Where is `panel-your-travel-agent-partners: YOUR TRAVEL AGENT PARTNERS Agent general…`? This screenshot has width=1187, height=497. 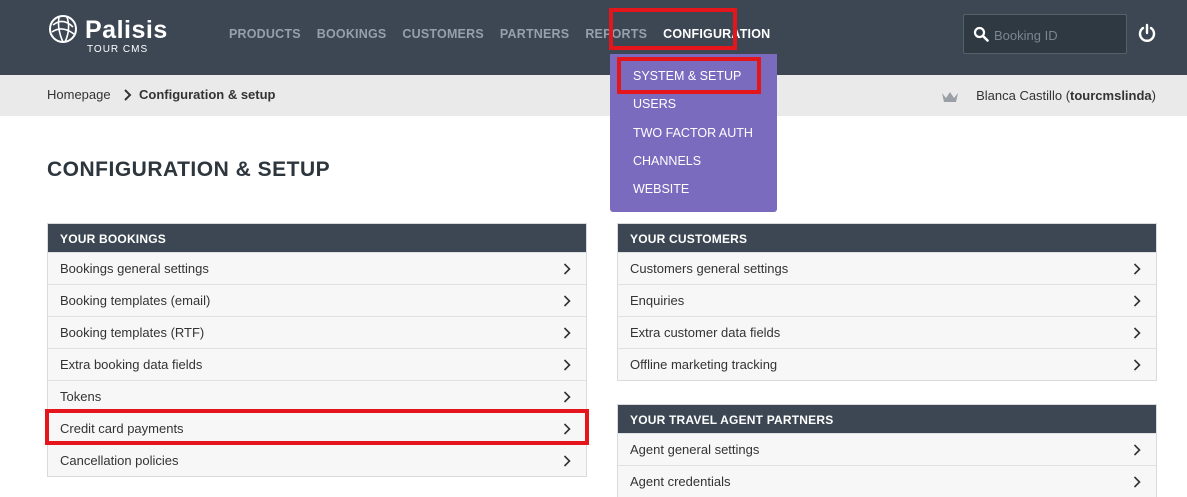
panel-your-travel-agent-partners: YOUR TRAVEL AGENT PARTNERS Agent general… is located at coordinates (887, 450).